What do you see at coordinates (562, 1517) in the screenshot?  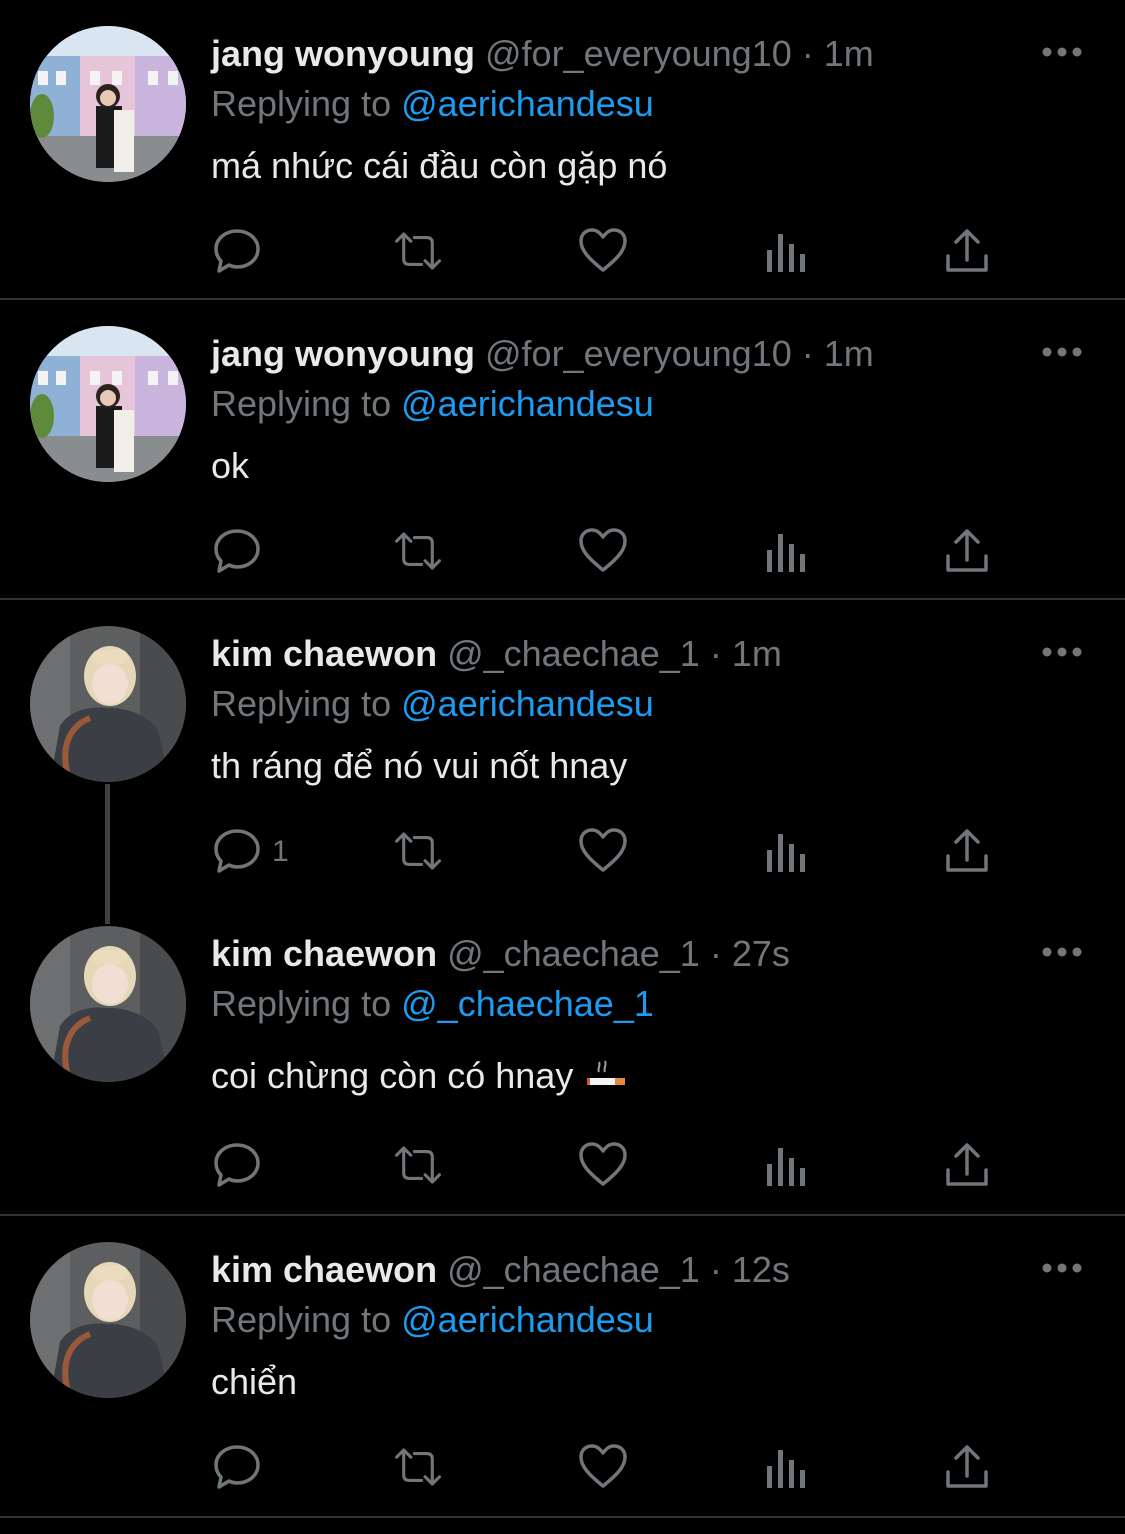 I see `divider` at bounding box center [562, 1517].